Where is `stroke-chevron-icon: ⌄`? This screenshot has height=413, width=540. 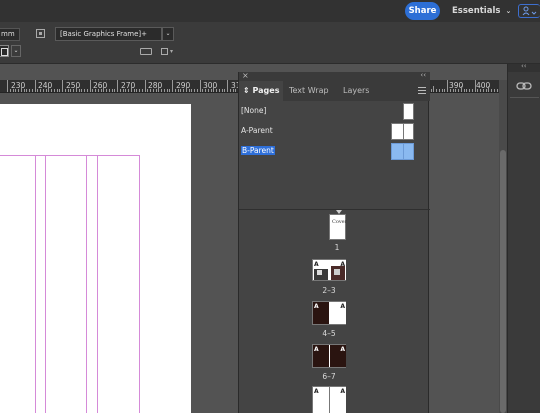 stroke-chevron-icon: ⌄ is located at coordinates (16, 51).